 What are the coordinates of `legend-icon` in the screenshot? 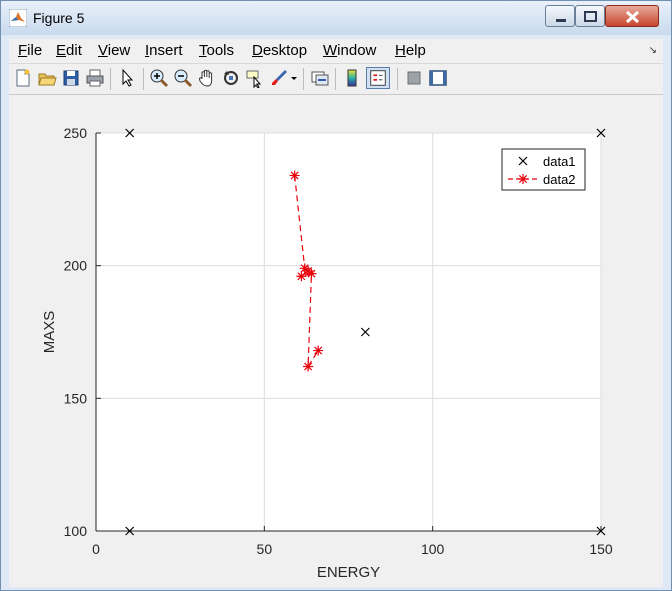 It's located at (378, 78).